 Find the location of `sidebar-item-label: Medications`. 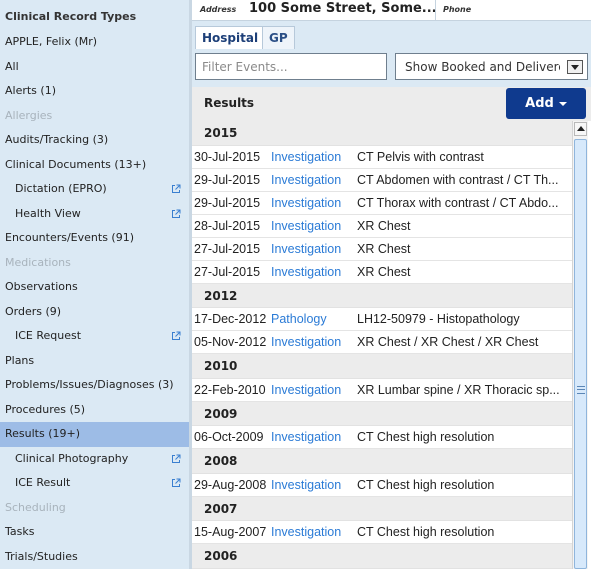

sidebar-item-label: Medications is located at coordinates (38, 262).